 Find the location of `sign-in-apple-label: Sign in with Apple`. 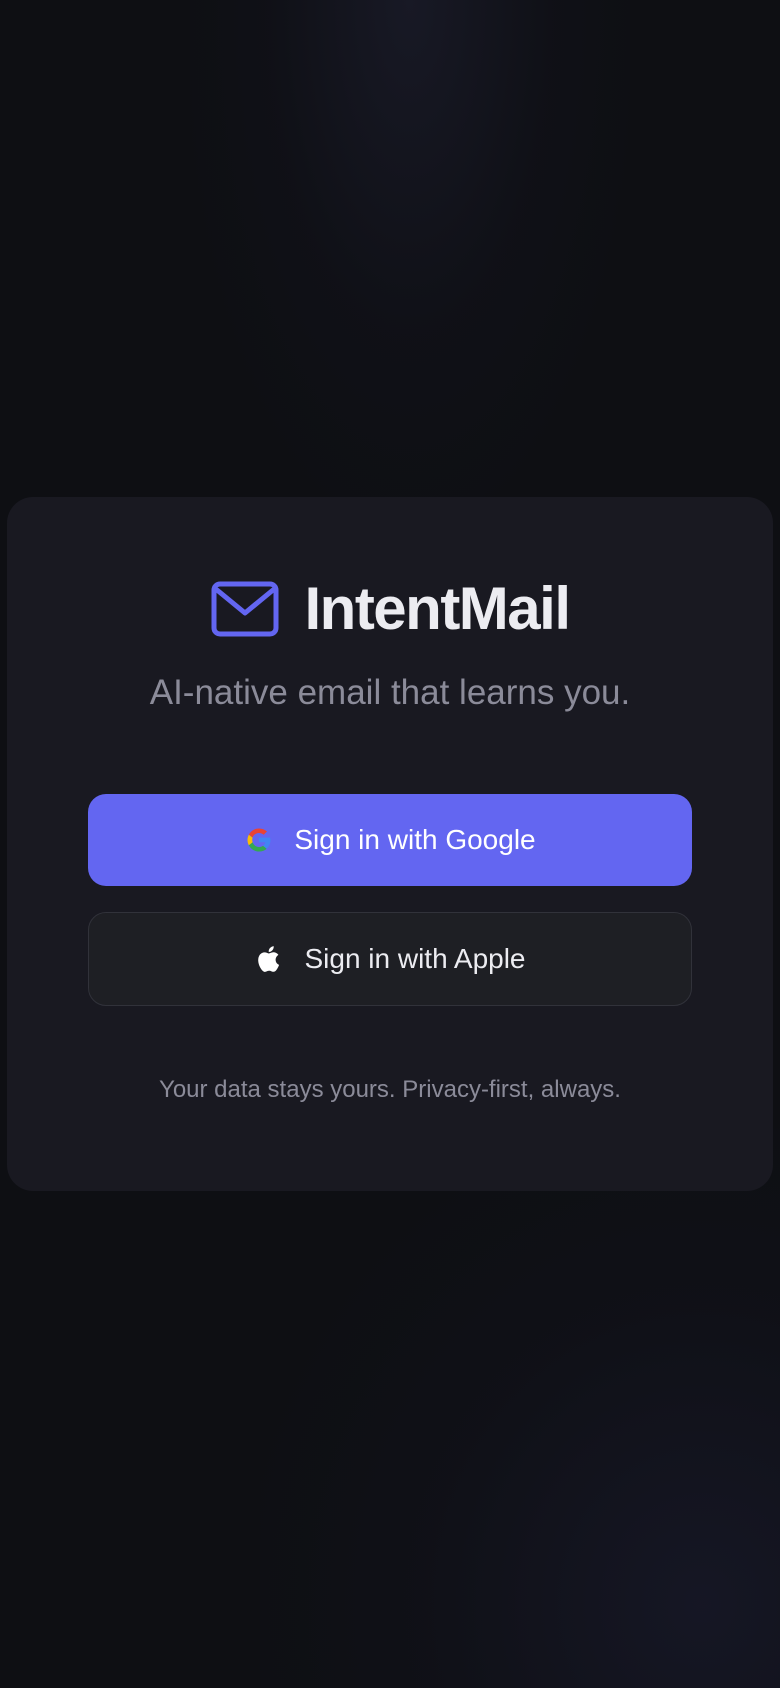

sign-in-apple-label: Sign in with Apple is located at coordinates (415, 958).